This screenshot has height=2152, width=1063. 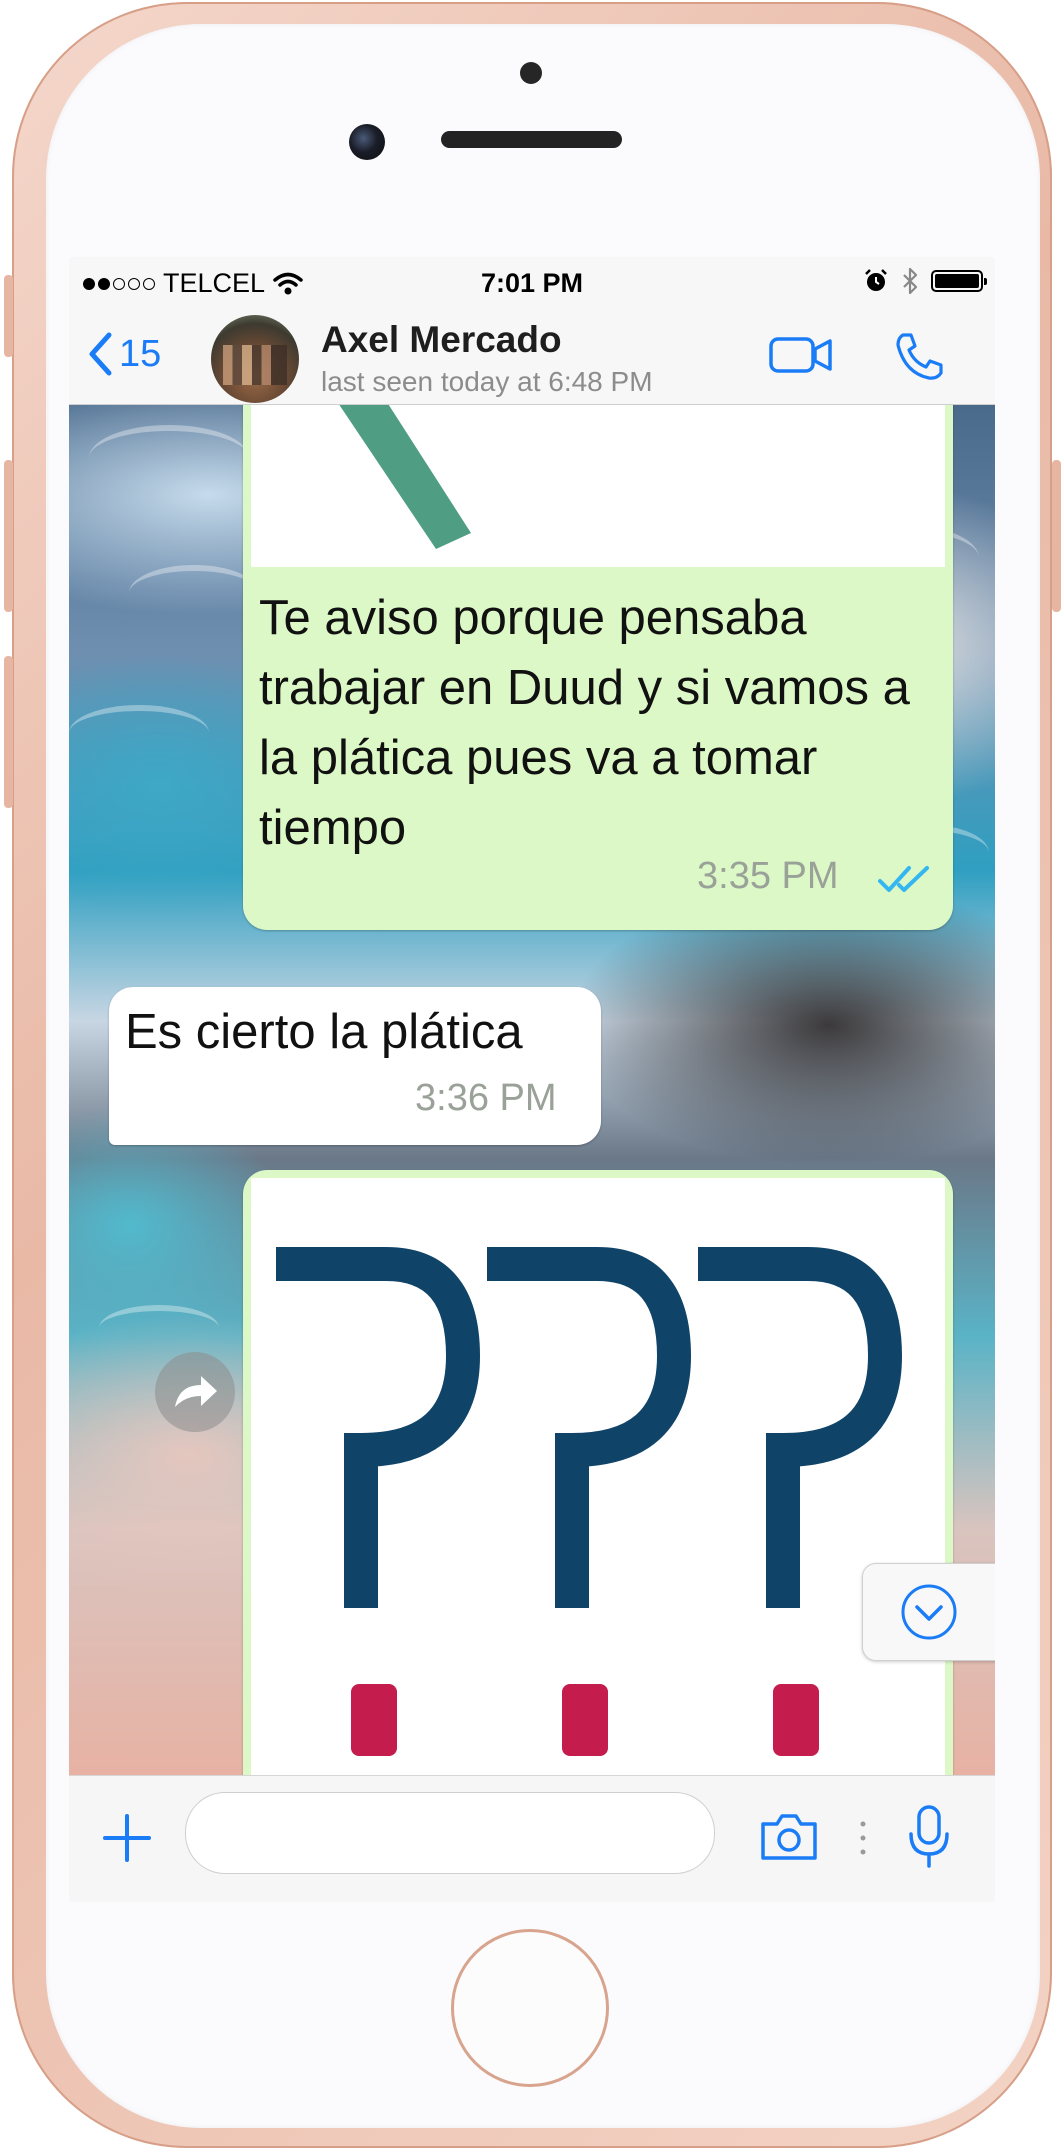 I want to click on proximity-sensor, so click(x=531, y=73).